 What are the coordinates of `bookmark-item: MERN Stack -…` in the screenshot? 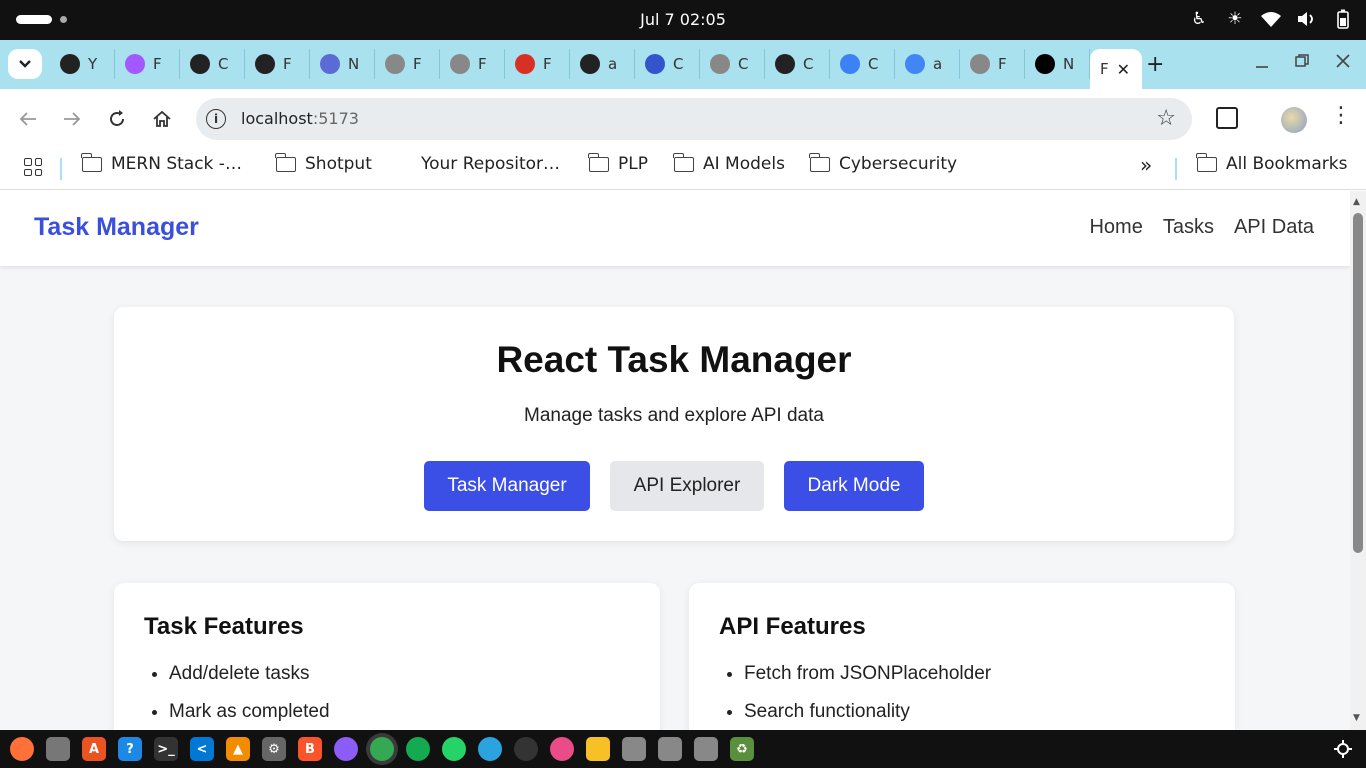 It's located at (161, 163).